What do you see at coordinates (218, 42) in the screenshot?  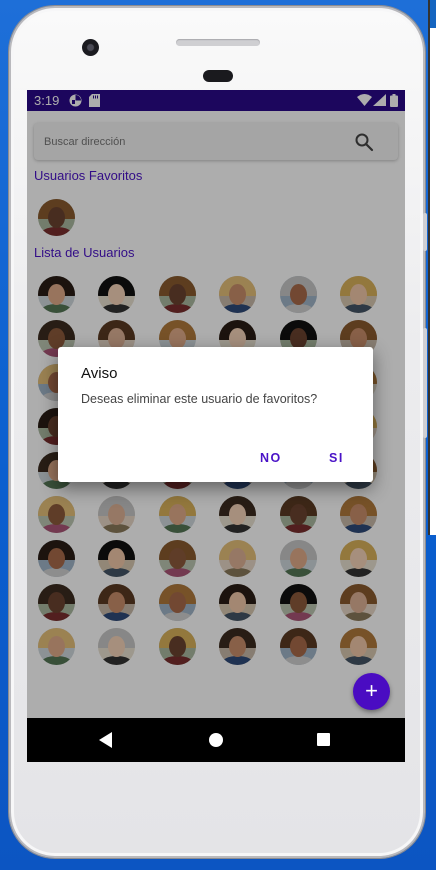 I see `earpiece-speaker` at bounding box center [218, 42].